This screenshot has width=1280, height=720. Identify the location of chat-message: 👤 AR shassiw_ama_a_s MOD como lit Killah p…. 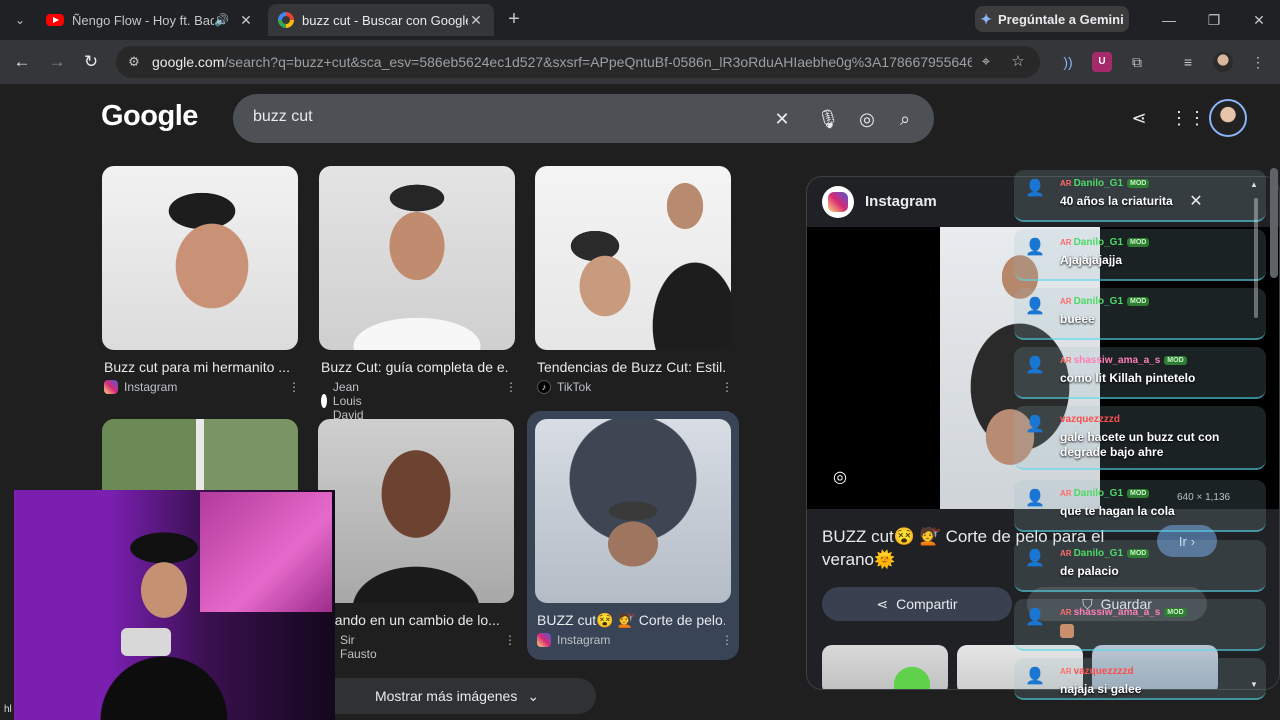
(1140, 373).